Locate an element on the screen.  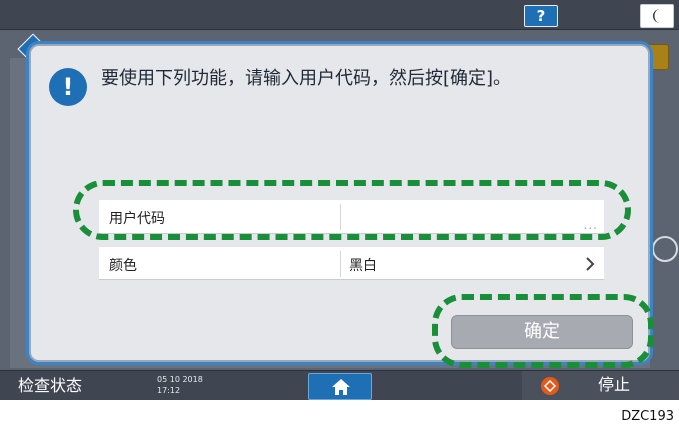
dialog-message: 要使用下列功能，请输入用户代码，然后按[确定]。 is located at coordinates (306, 78).